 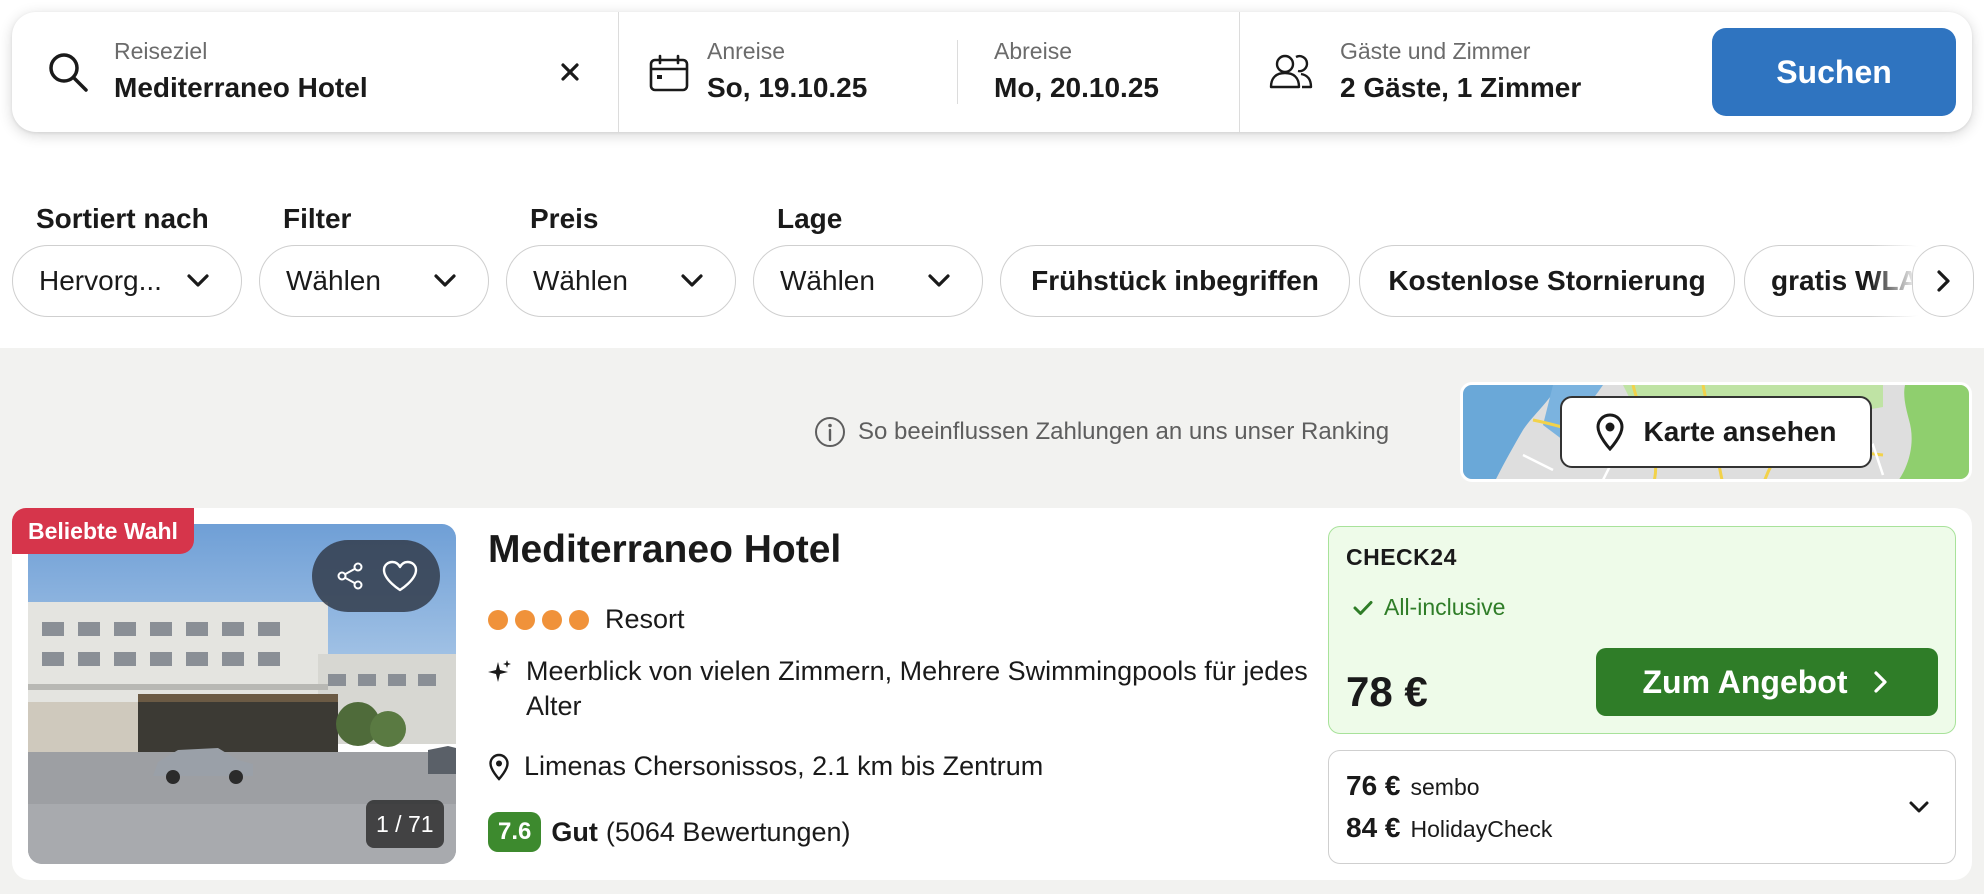 What do you see at coordinates (1445, 787) in the screenshot?
I see `alt-offer-provider: sembo` at bounding box center [1445, 787].